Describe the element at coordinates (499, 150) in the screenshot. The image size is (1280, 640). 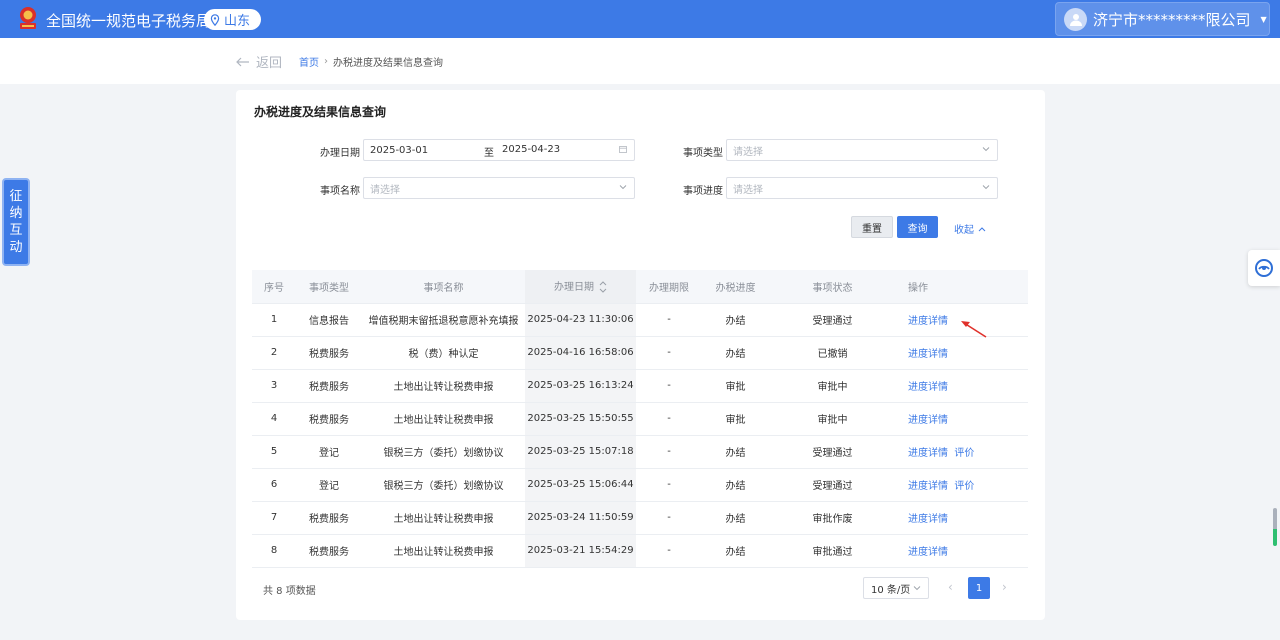
I see `date-range-picker: 2025-03-01 至 2025-04-23` at that location.